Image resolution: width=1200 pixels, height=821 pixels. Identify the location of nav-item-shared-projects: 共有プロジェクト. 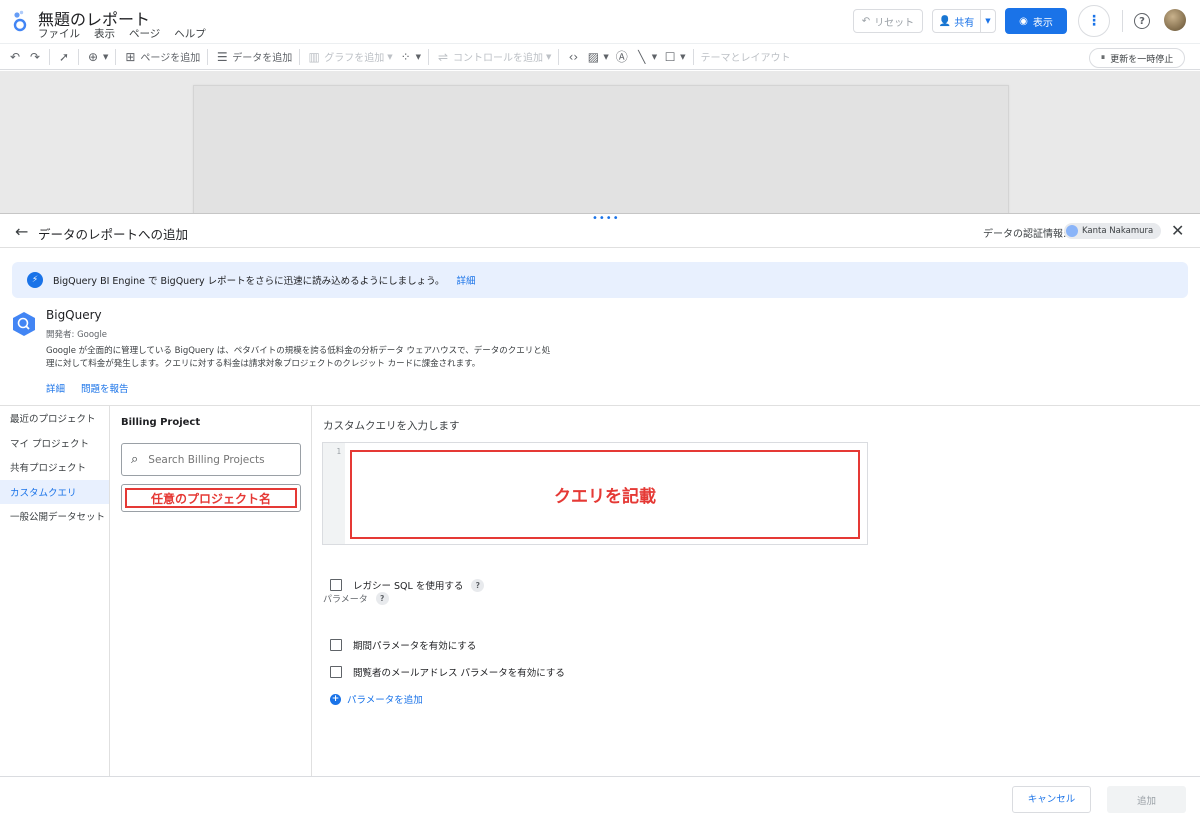
(54, 467).